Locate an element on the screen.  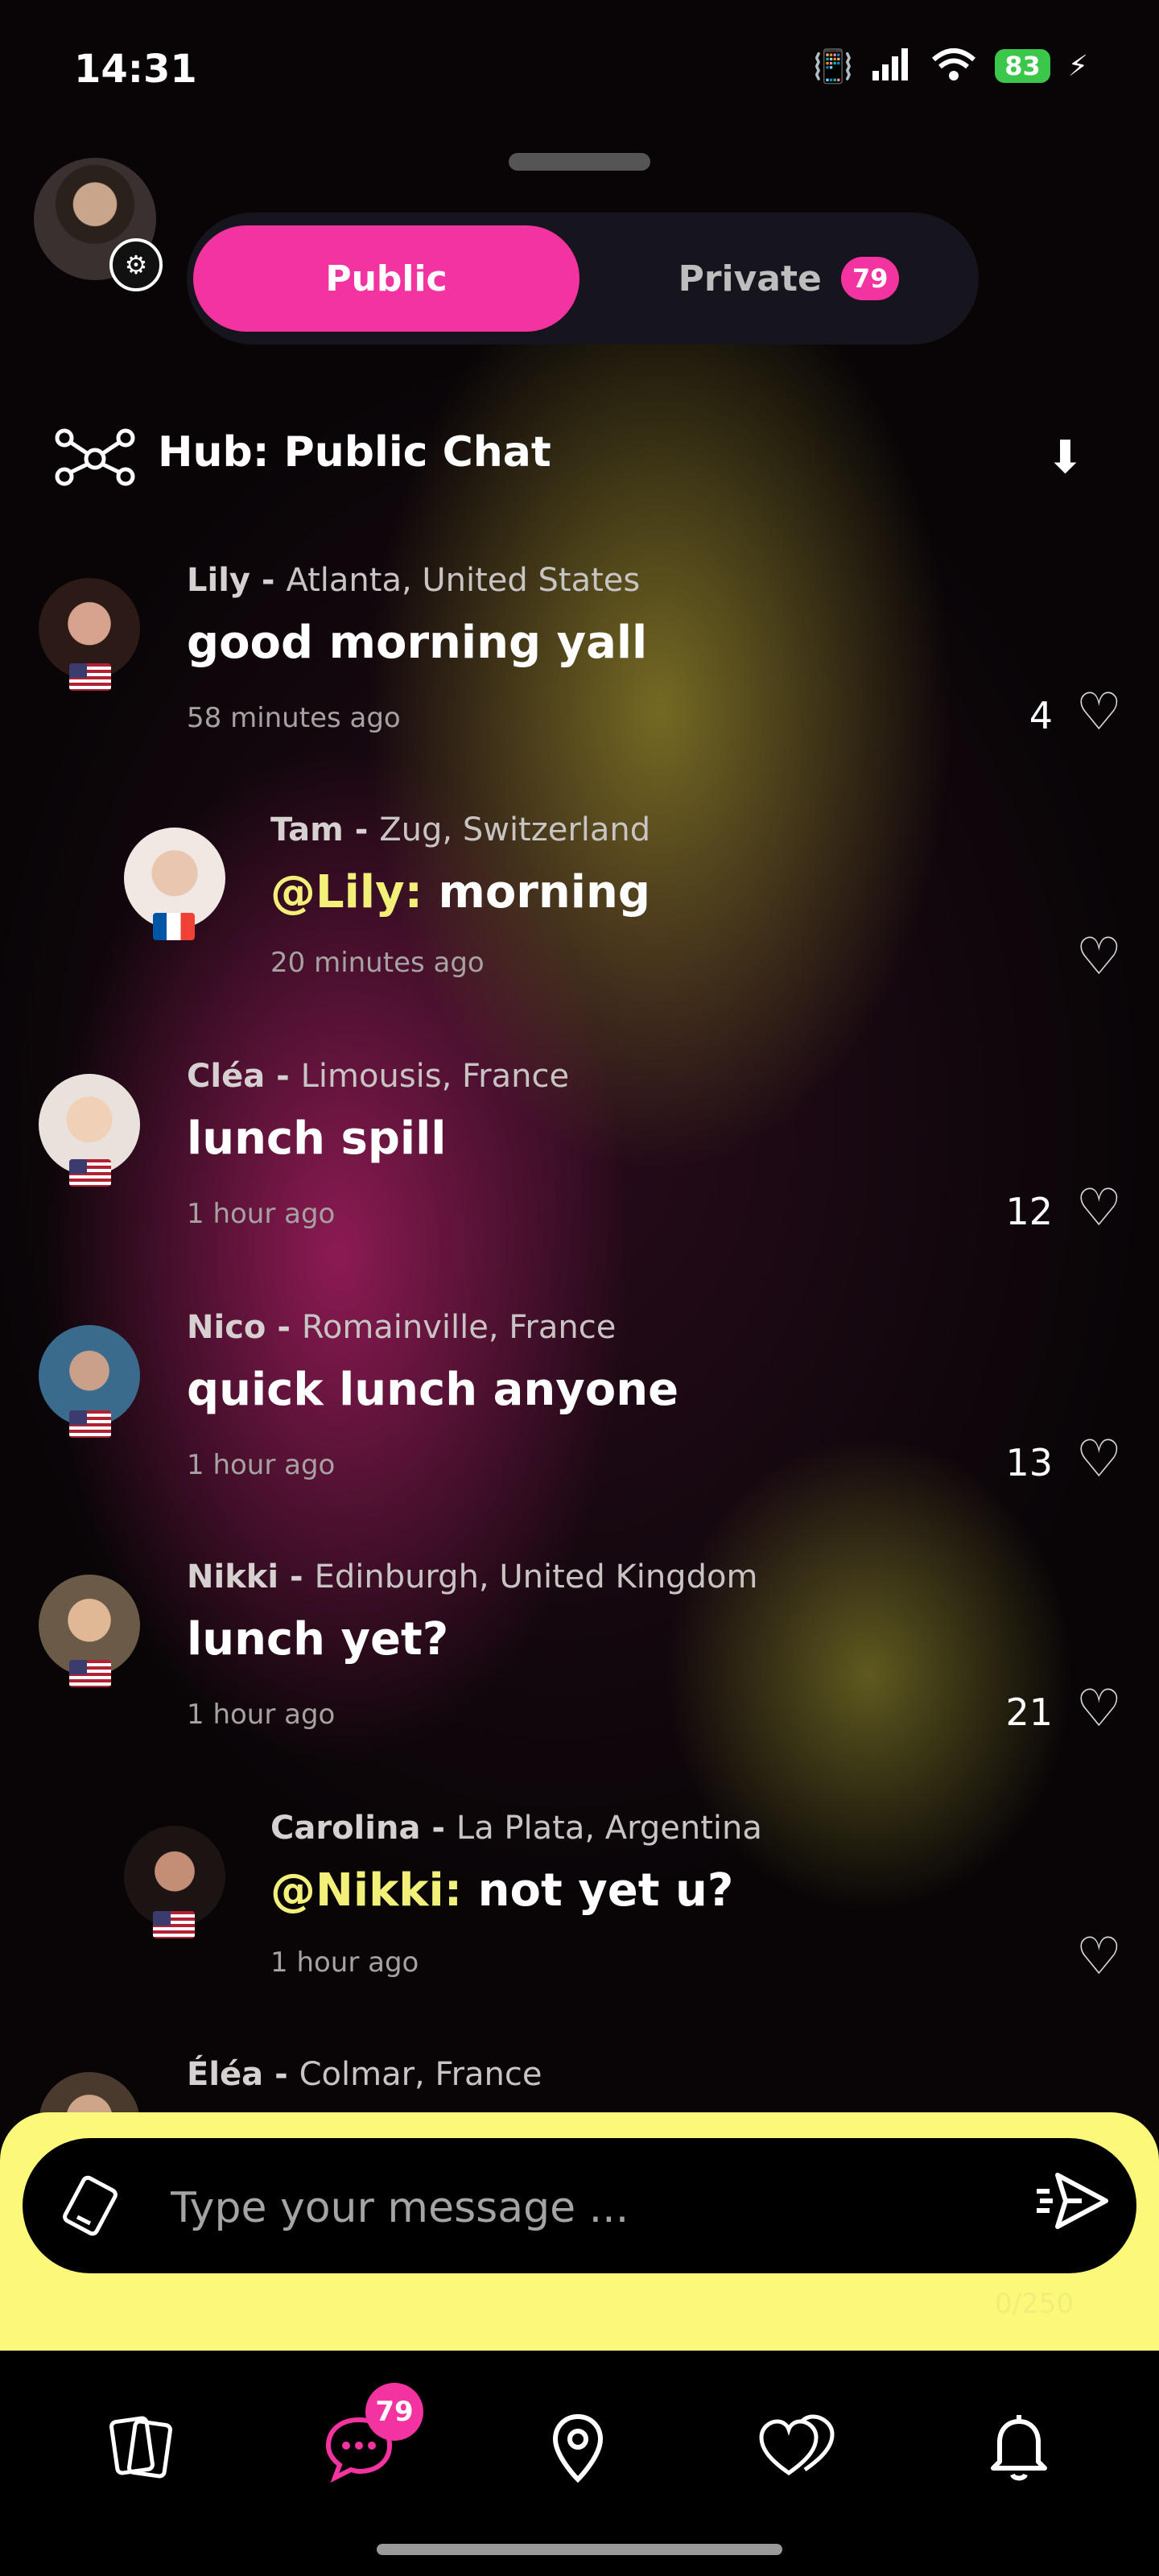
status-icons: 📳 83 ⚡ is located at coordinates (950, 66).